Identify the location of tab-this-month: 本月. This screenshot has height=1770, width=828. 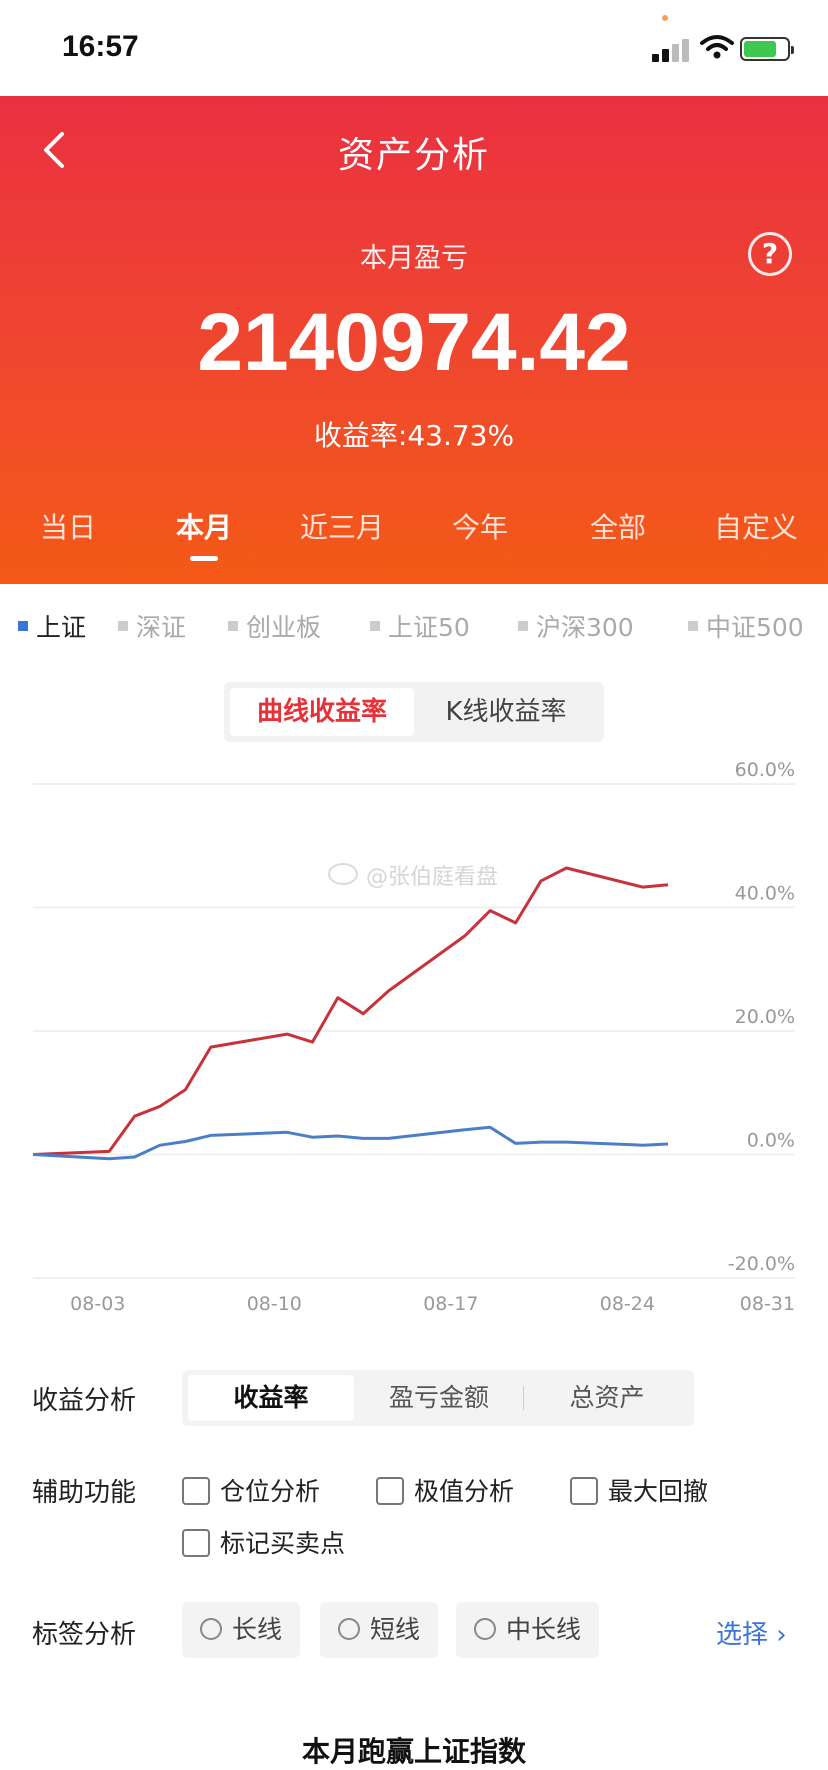
(204, 533).